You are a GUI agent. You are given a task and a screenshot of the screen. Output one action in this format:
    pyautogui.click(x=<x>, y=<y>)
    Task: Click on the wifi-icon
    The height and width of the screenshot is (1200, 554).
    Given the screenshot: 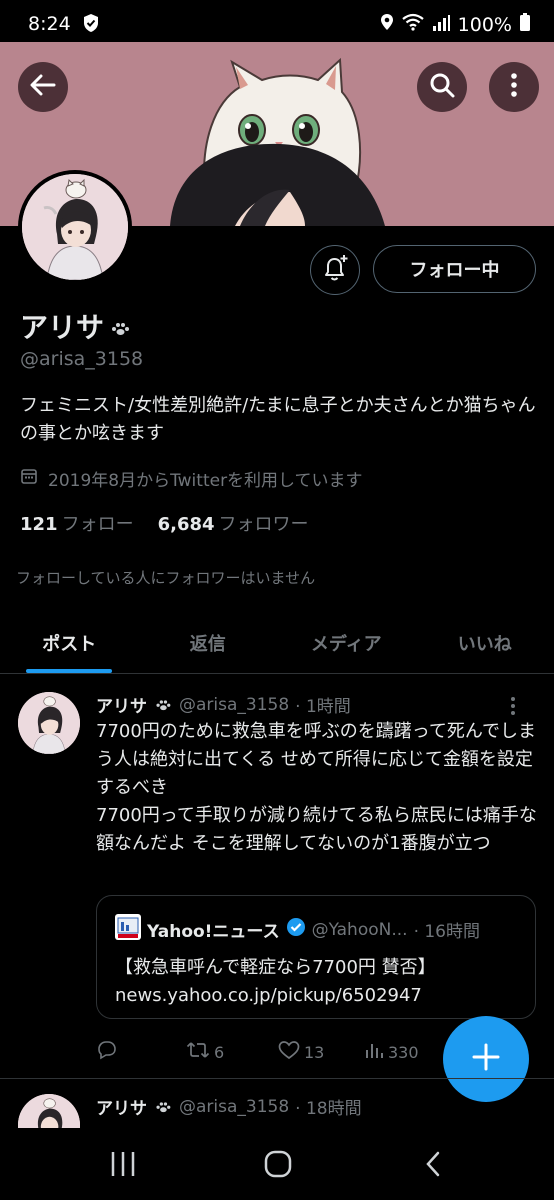 What is the action you would take?
    pyautogui.click(x=412, y=24)
    